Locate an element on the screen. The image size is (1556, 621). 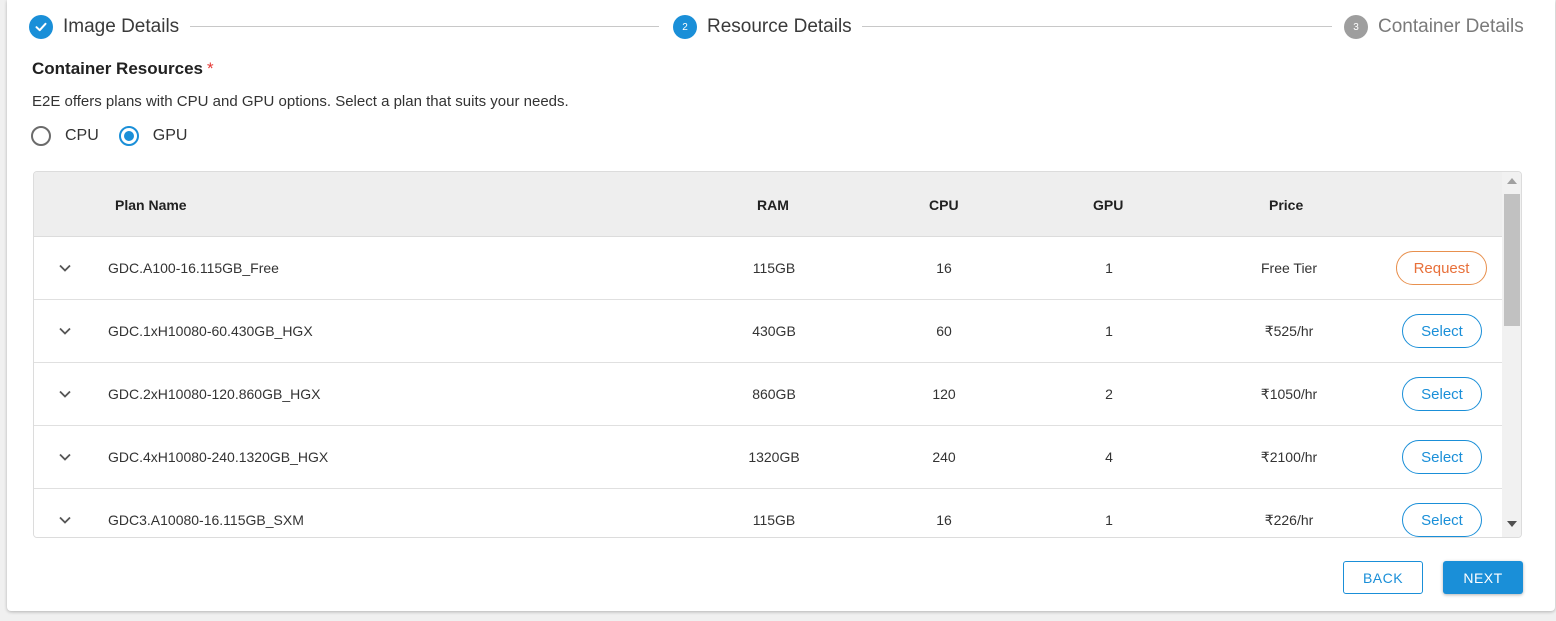
required-mark: * is located at coordinates (210, 68).